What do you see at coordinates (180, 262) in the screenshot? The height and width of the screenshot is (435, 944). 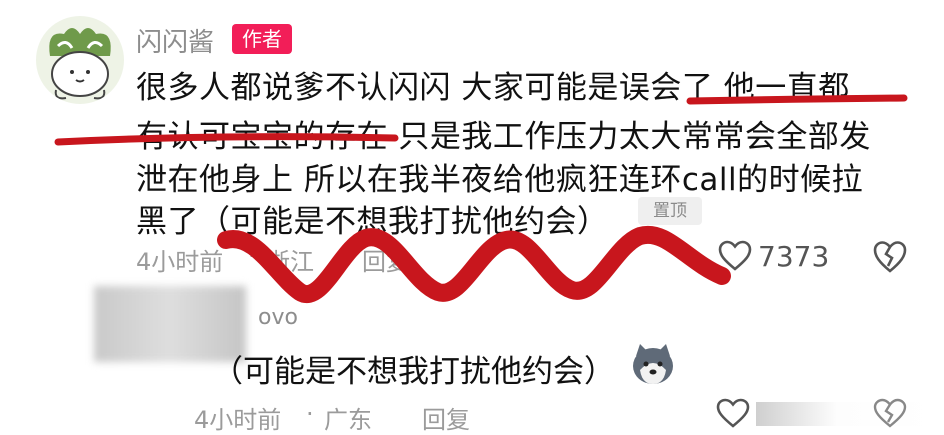 I see `comment-time: 4小时前` at bounding box center [180, 262].